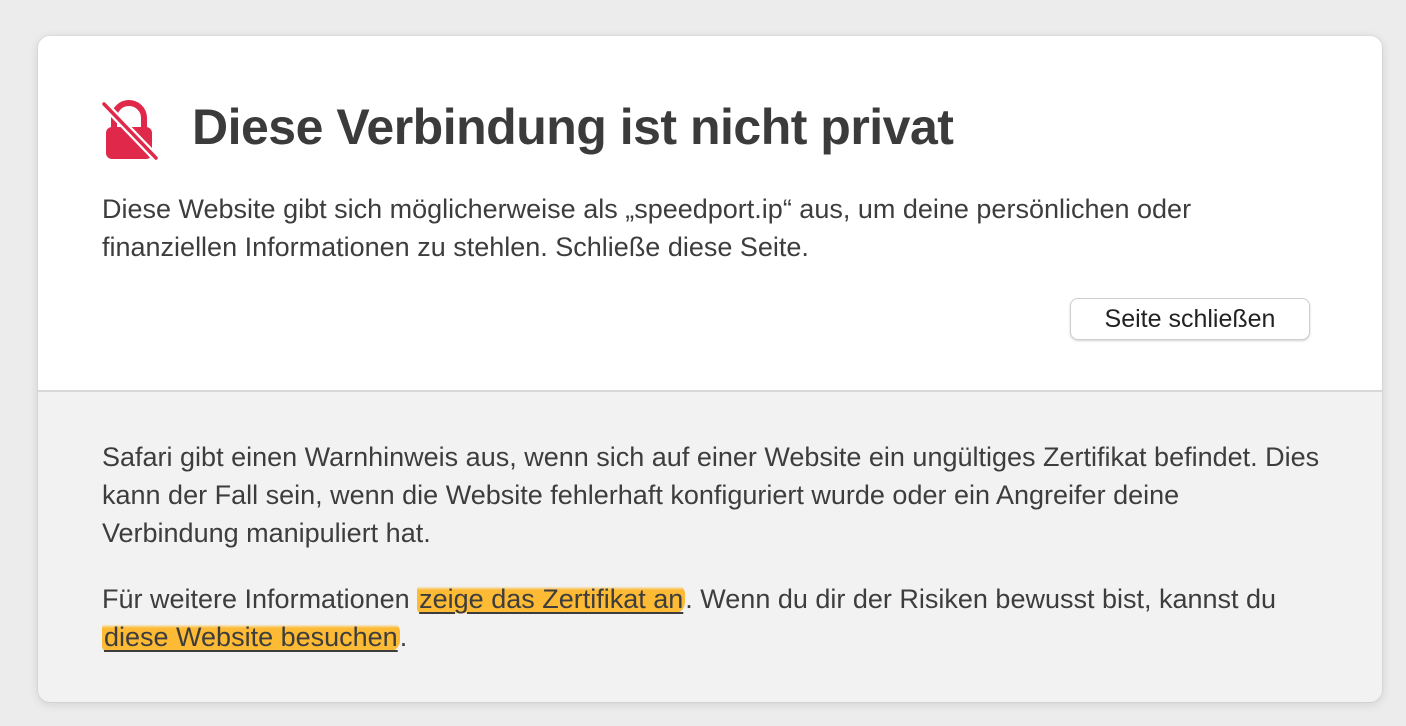  Describe the element at coordinates (130, 131) in the screenshot. I see `lock-broken-icon` at that location.